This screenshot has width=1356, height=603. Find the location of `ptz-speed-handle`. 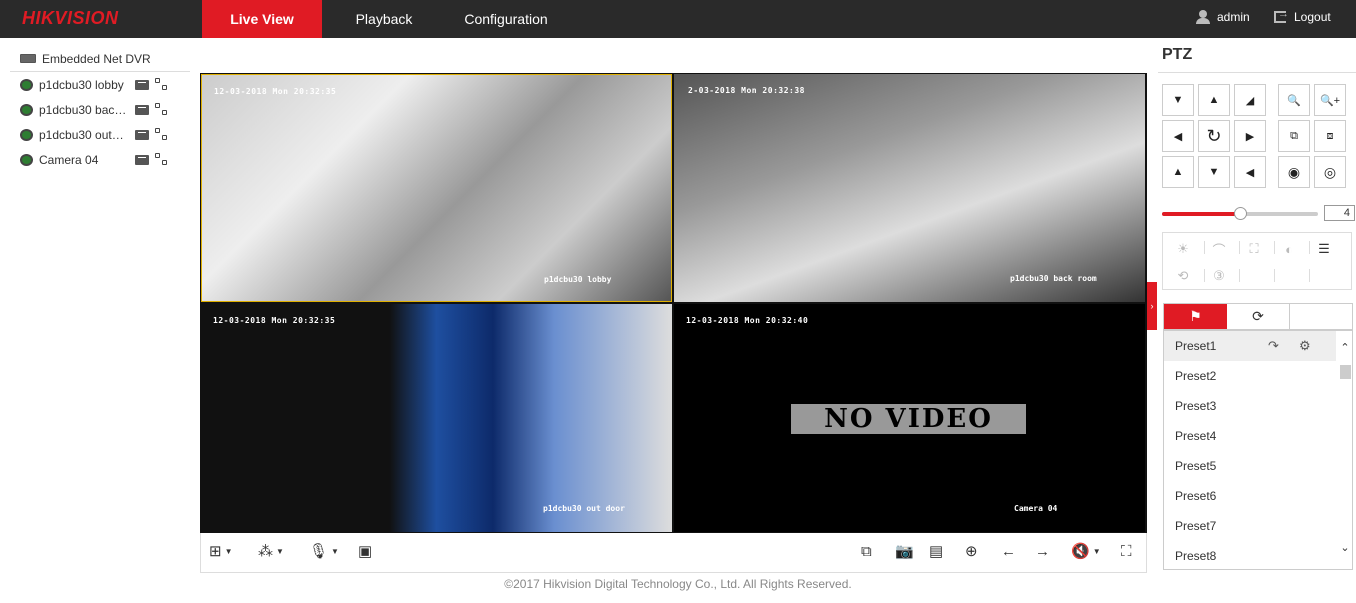

ptz-speed-handle is located at coordinates (1240, 213).